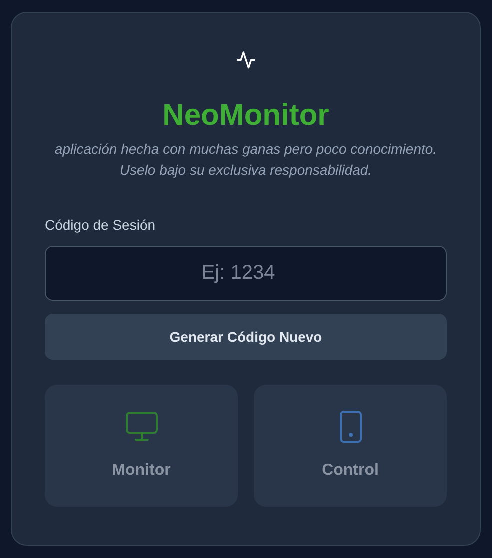  What do you see at coordinates (350, 427) in the screenshot?
I see `phone-icon` at bounding box center [350, 427].